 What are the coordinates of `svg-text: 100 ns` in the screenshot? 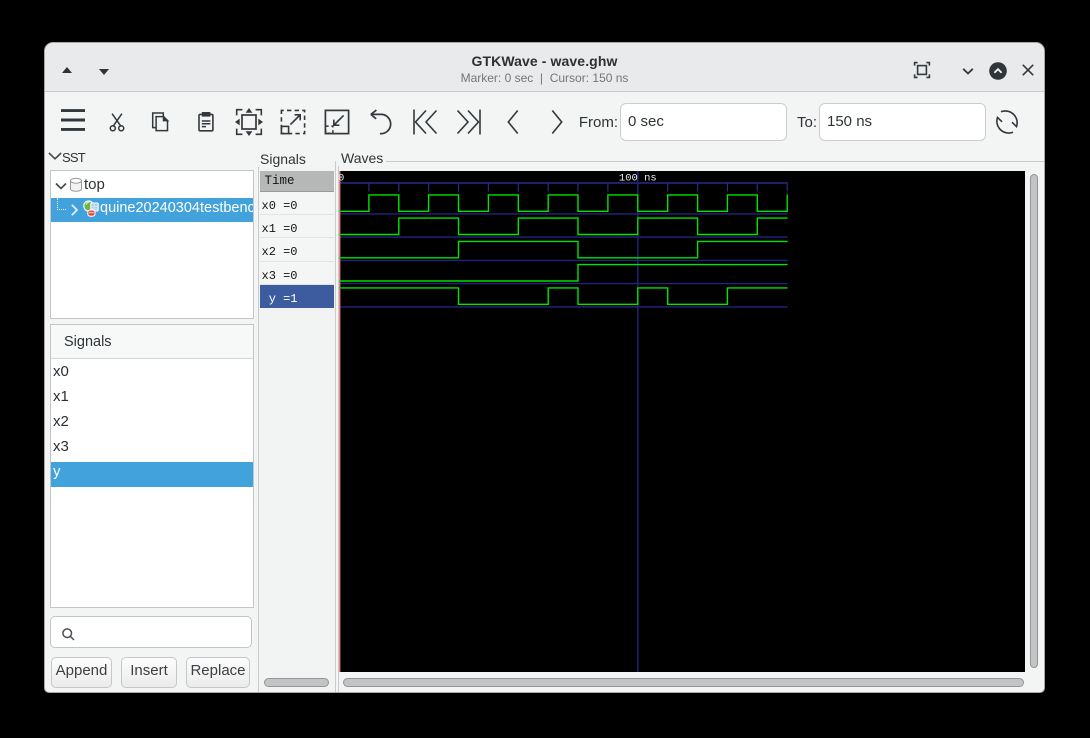 It's located at (638, 179).